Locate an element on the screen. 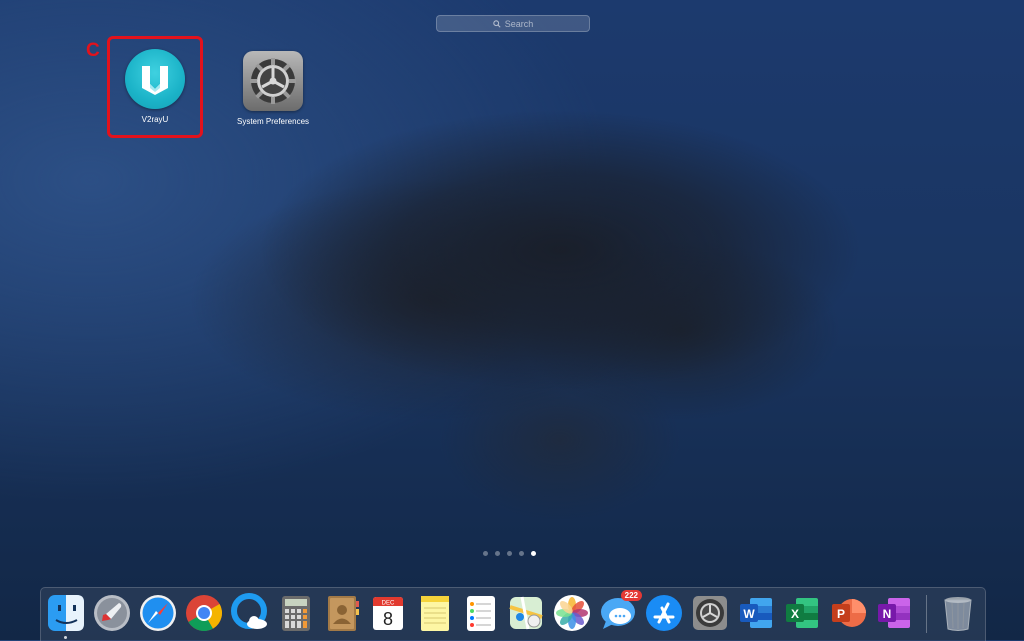 Image resolution: width=1024 pixels, height=641 pixels. onenote-icon: N is located at coordinates (894, 613).